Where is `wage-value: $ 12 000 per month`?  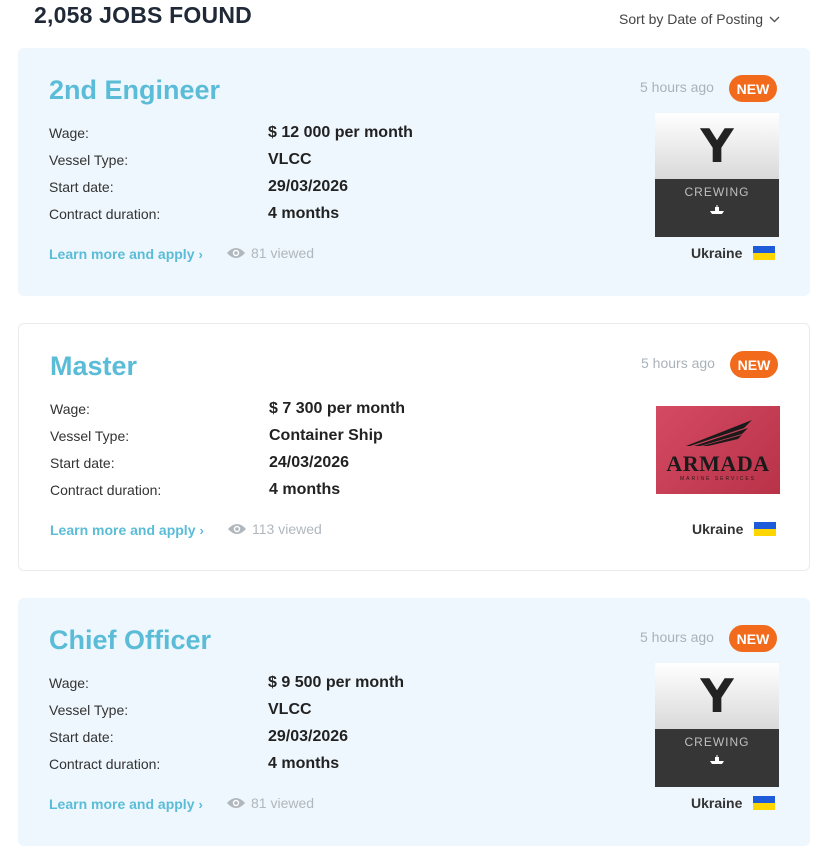
wage-value: $ 12 000 per month is located at coordinates (340, 132).